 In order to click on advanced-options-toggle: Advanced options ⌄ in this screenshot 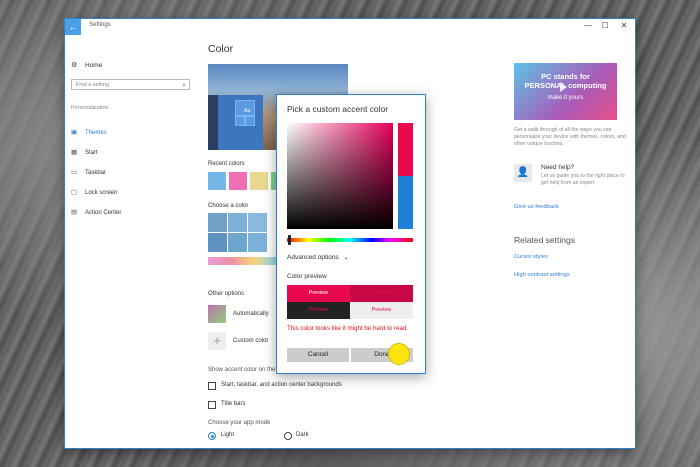, I will do `click(318, 257)`.